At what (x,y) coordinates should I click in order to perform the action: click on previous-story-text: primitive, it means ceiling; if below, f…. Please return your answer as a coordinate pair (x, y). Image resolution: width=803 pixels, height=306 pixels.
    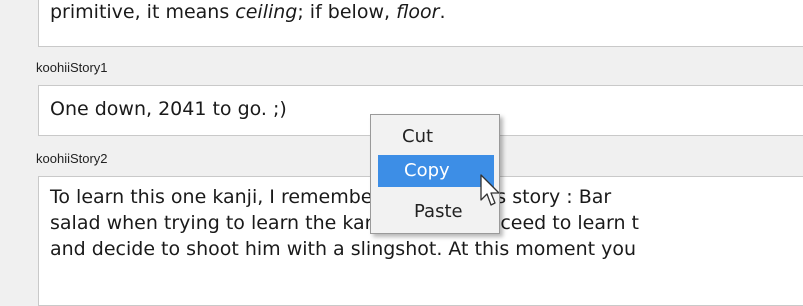
    Looking at the image, I should click on (248, 12).